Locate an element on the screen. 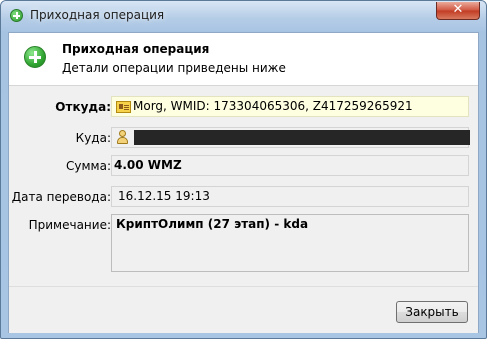 Image resolution: width=487 pixels, height=339 pixels. from-field: Morg, WMID: 173304065306, Z417259265921 is located at coordinates (290, 106).